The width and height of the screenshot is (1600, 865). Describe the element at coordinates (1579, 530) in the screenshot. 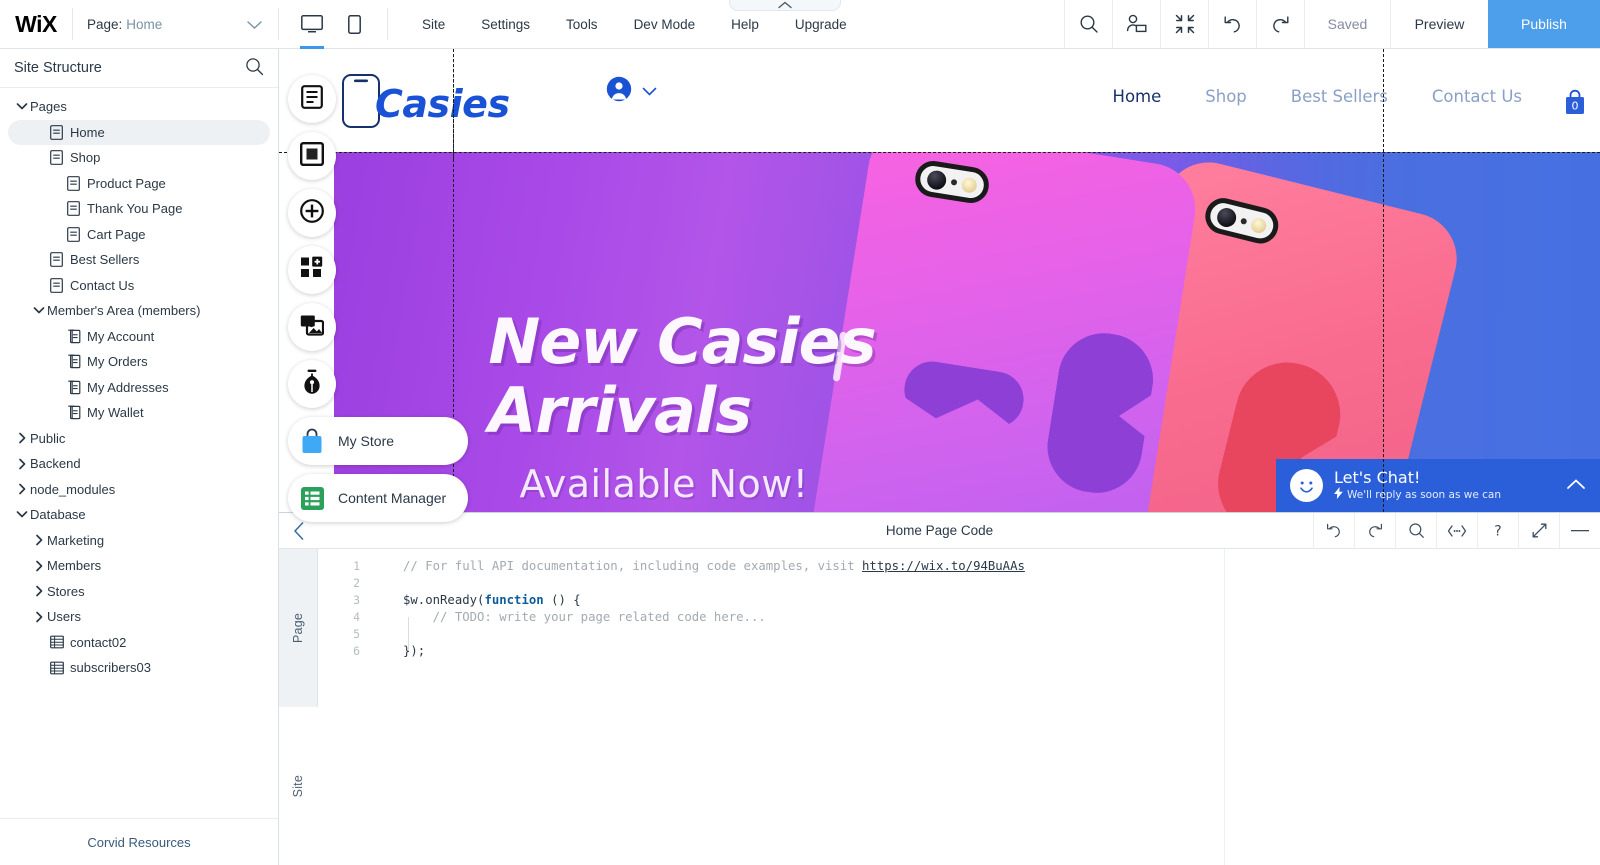

I see `minimize-icon` at that location.